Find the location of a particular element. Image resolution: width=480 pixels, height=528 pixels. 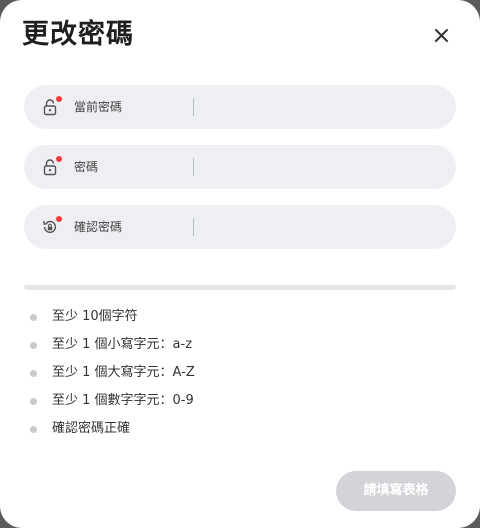

requirement-text: 確認密碼正確 is located at coordinates (91, 428).